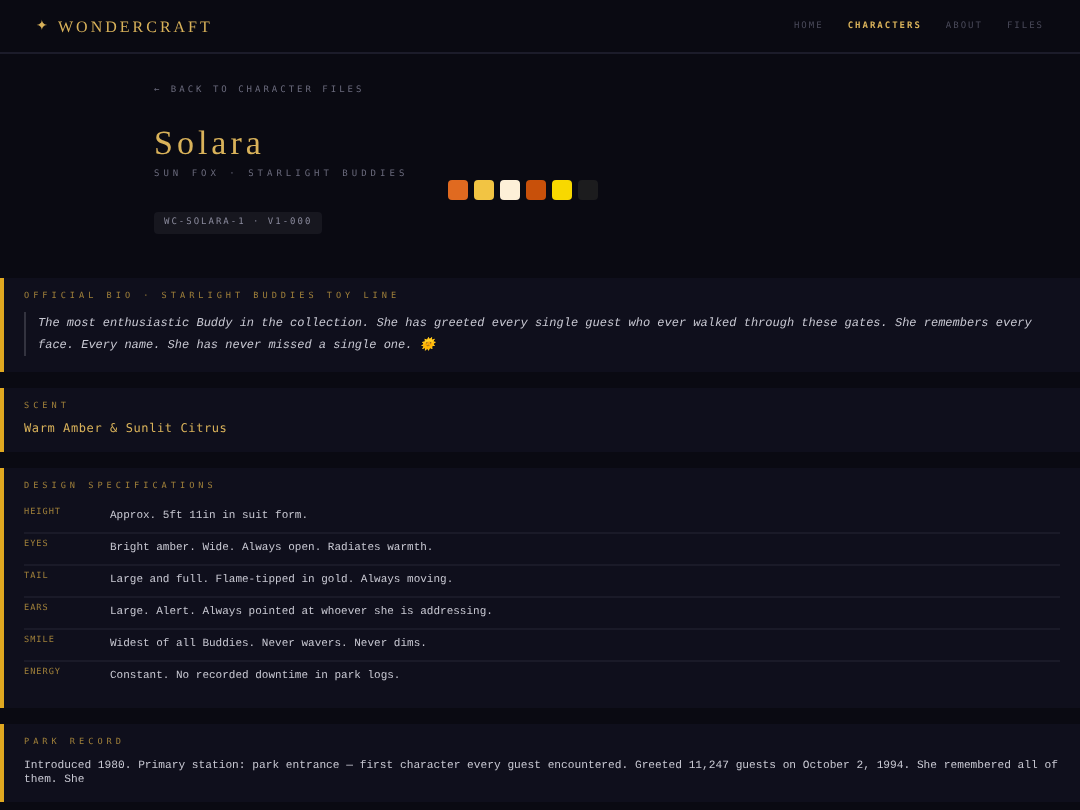 The width and height of the screenshot is (1080, 810). Describe the element at coordinates (210, 144) in the screenshot. I see `character-name: Solara` at that location.